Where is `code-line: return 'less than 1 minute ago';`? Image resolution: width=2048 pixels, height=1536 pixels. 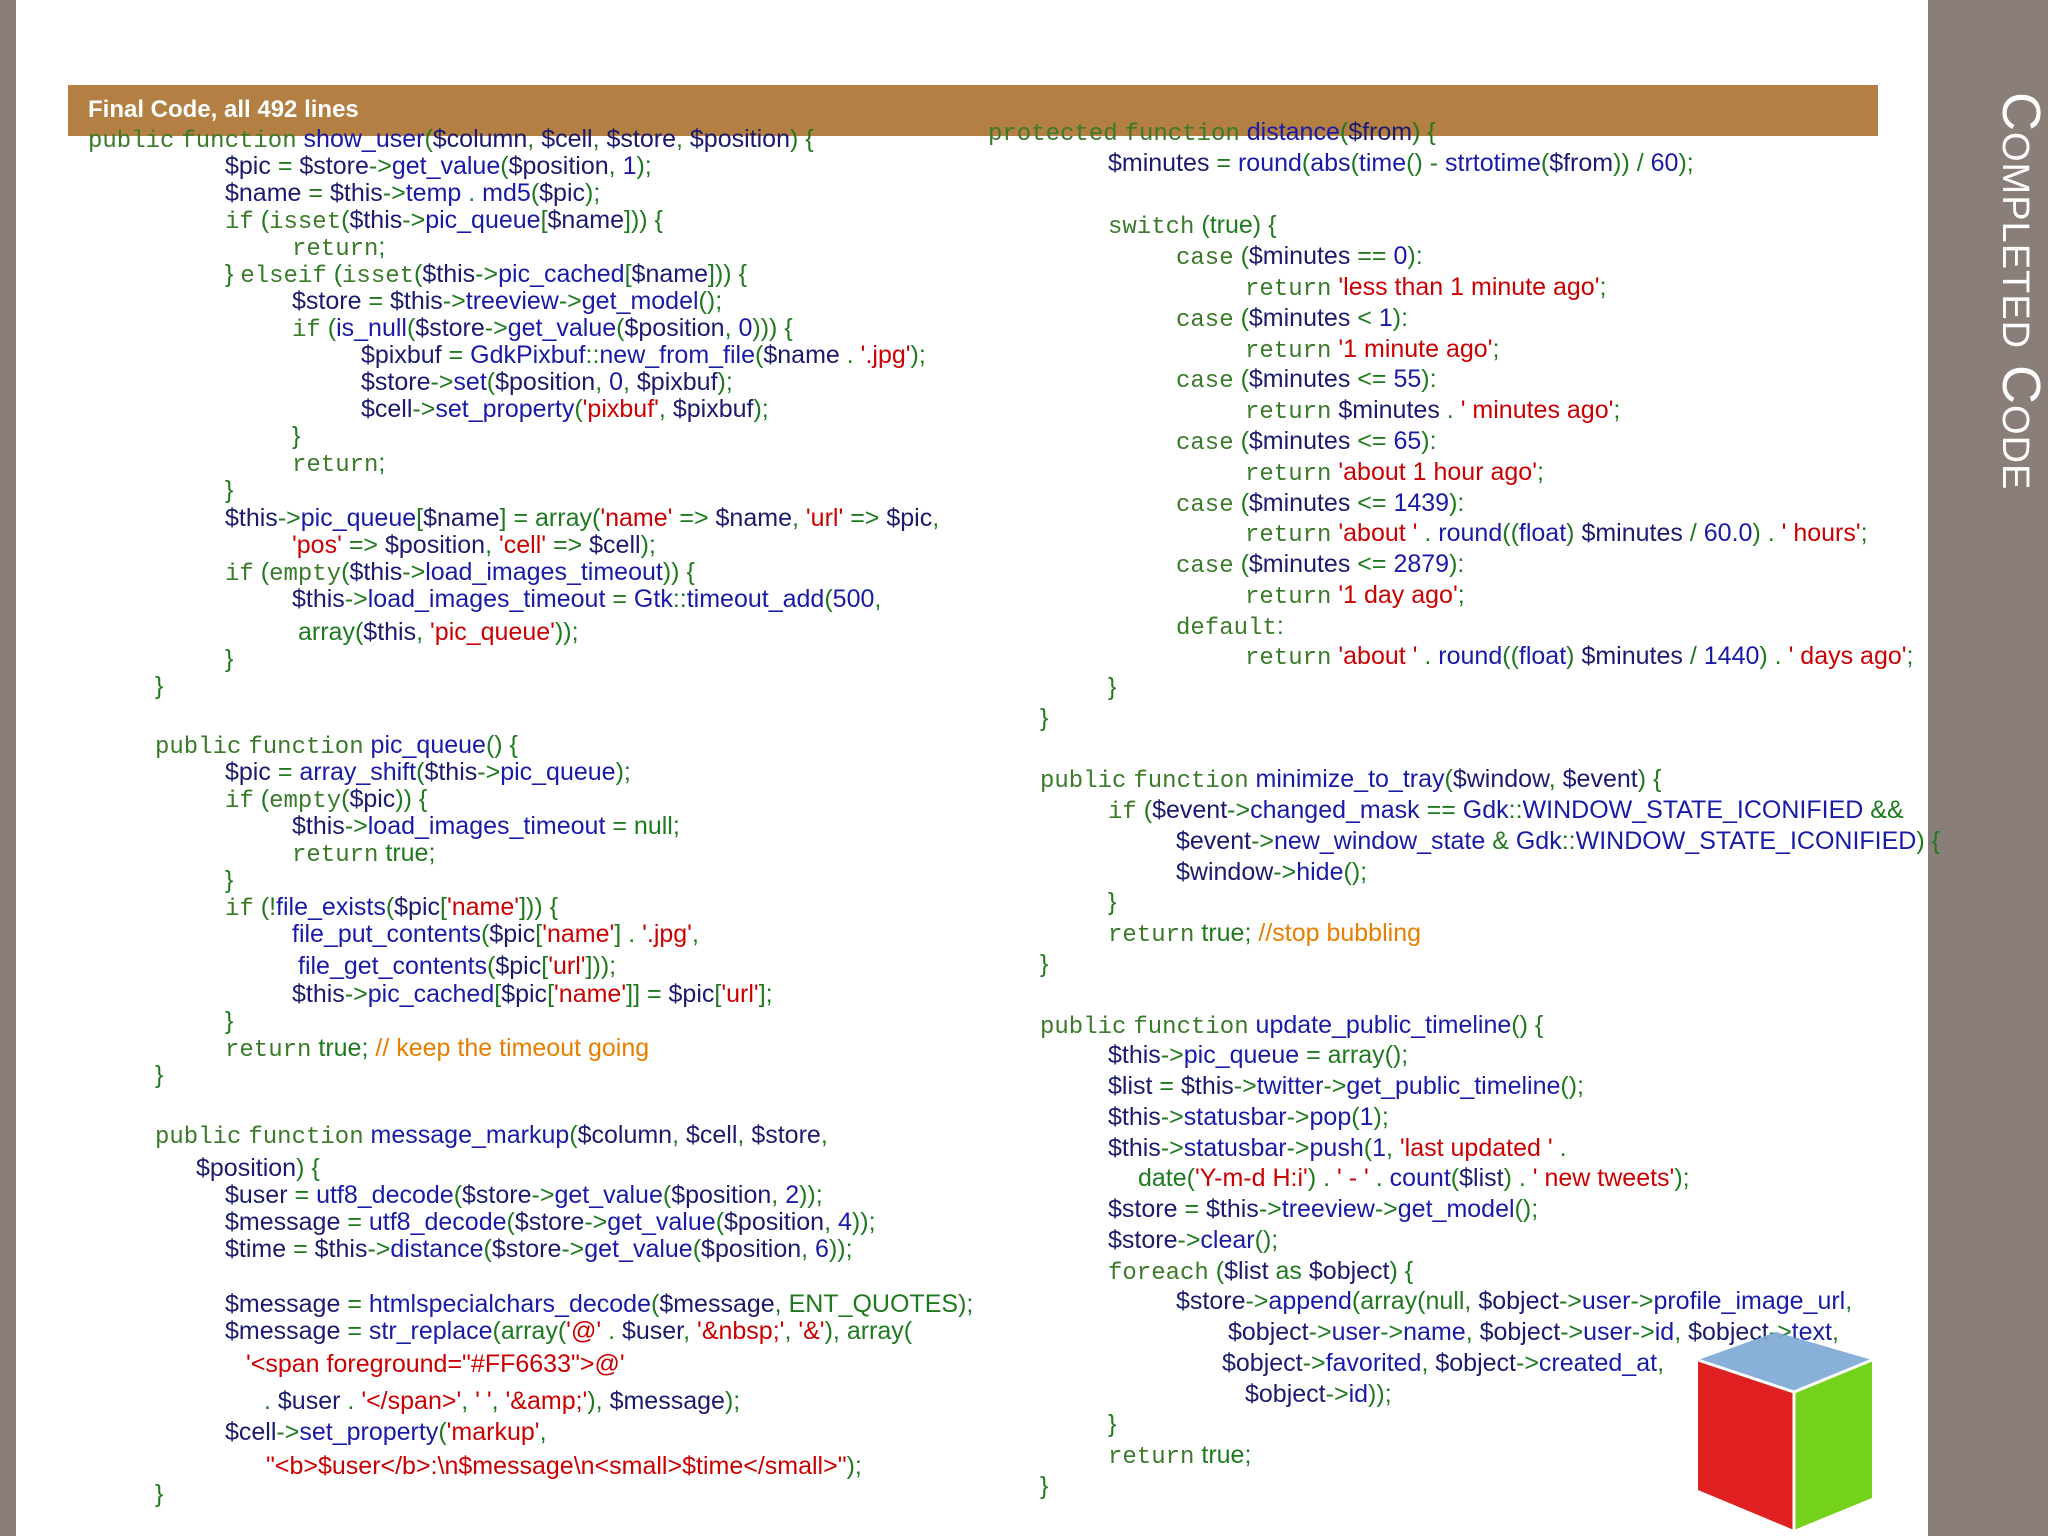
code-line: return 'less than 1 minute ago'; is located at coordinates (1426, 288).